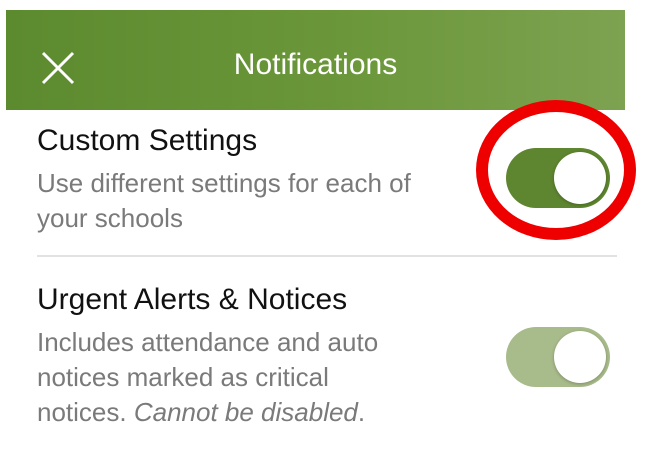  I want to click on highlight-annotation-circle, so click(556, 170).